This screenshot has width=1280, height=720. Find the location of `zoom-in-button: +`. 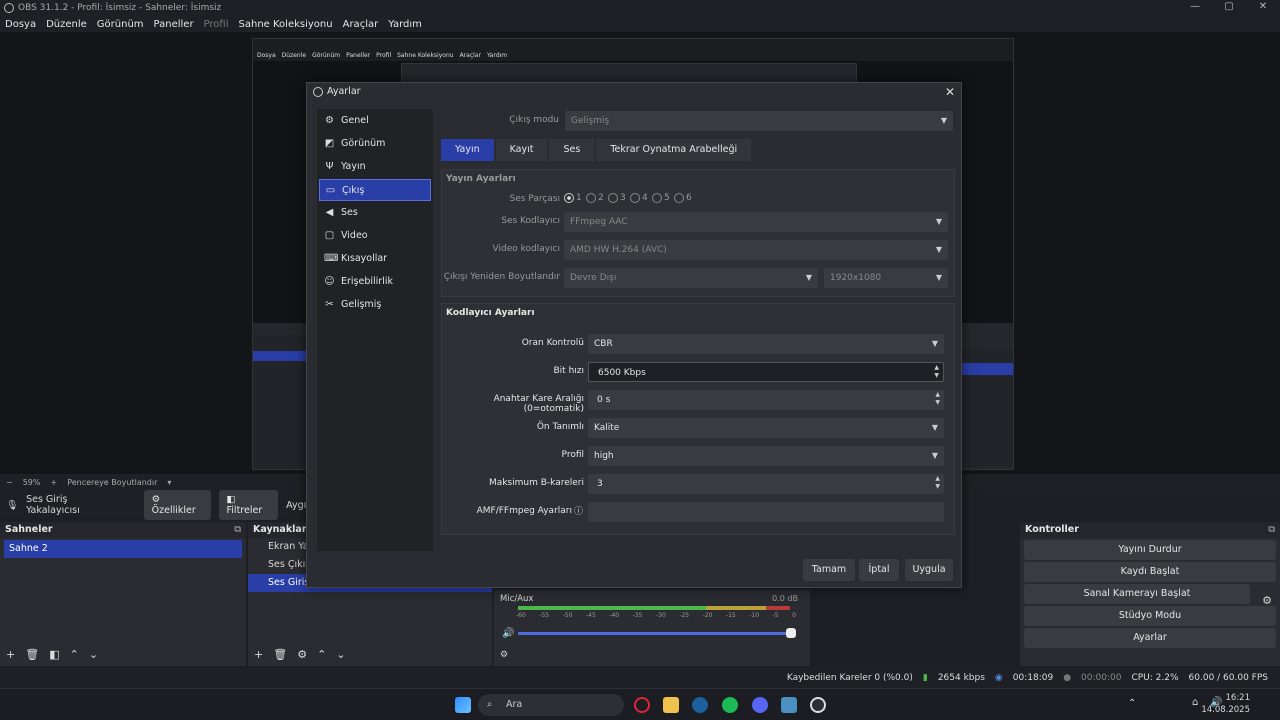

zoom-in-button: + is located at coordinates (53, 482).